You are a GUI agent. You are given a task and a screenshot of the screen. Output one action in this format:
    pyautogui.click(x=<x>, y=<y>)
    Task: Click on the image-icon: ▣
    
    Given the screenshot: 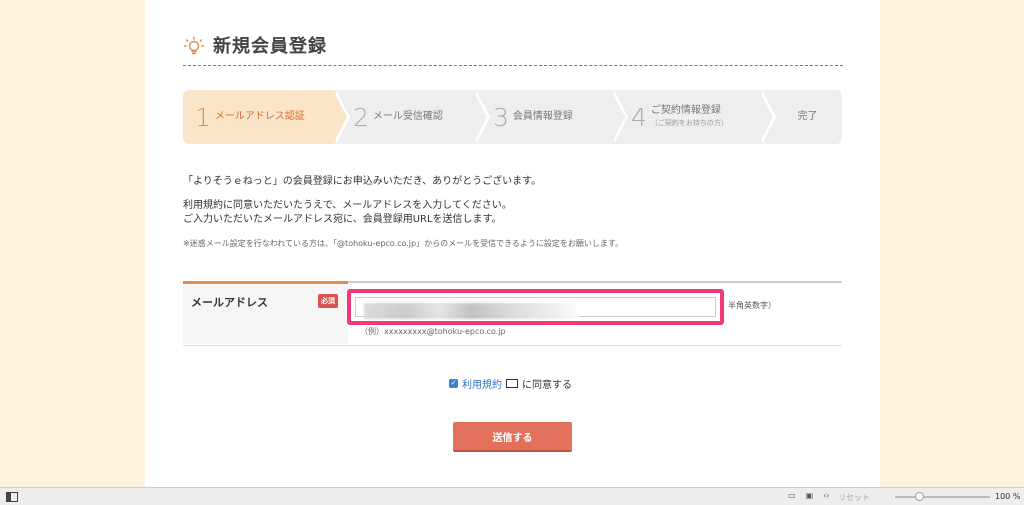 What is the action you would take?
    pyautogui.click(x=810, y=495)
    